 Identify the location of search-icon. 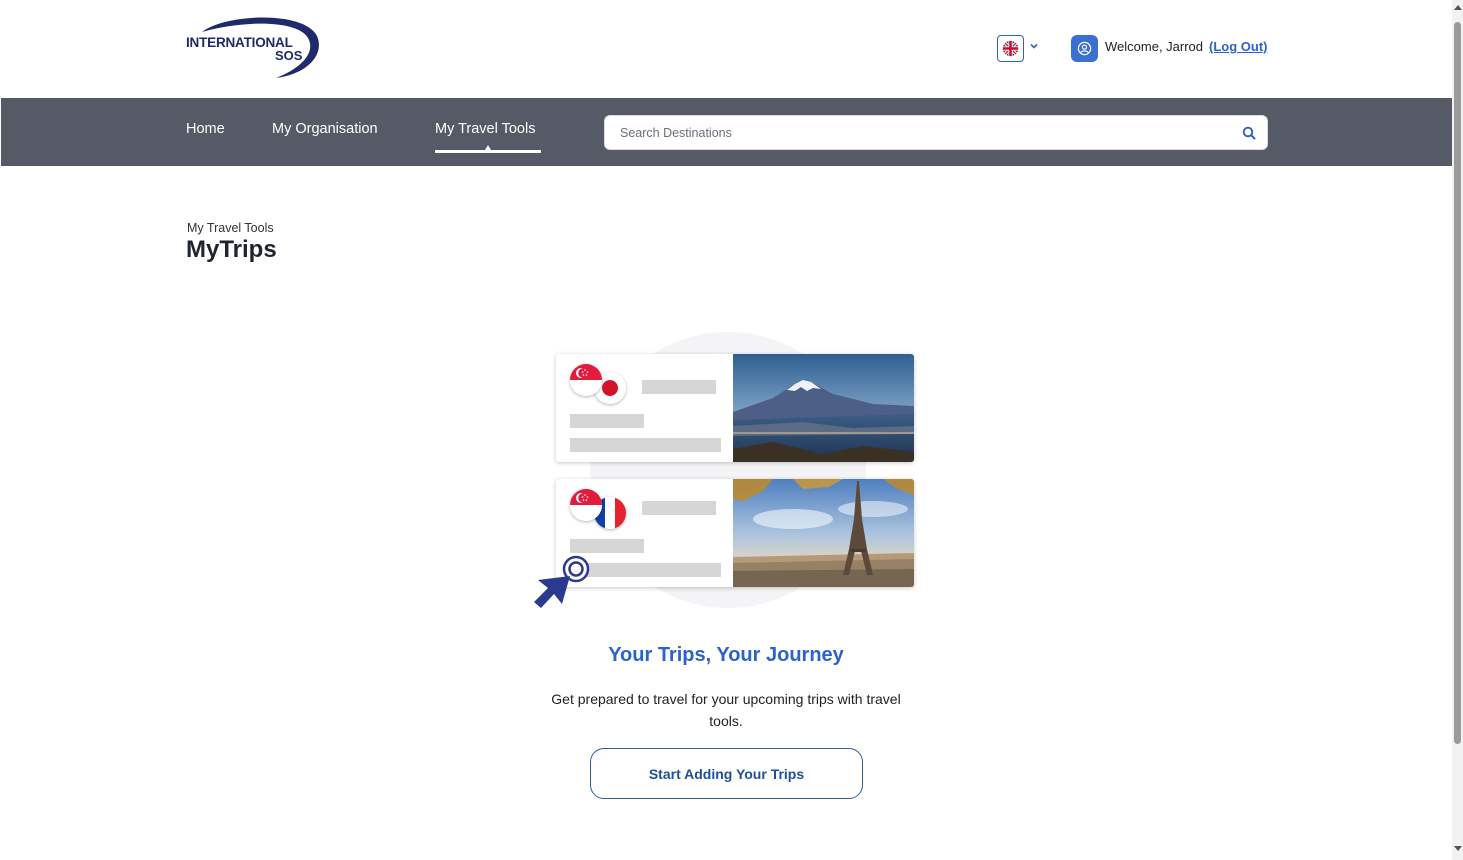
(1249, 133).